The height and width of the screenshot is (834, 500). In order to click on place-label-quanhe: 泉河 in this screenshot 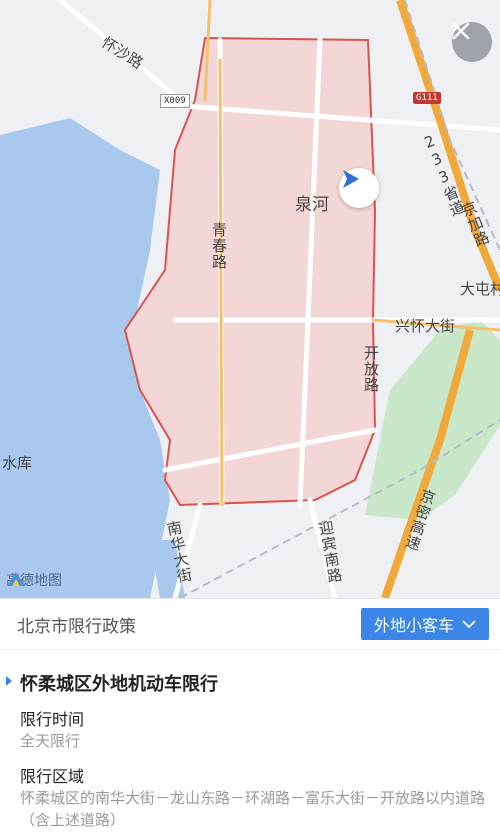, I will do `click(312, 205)`.